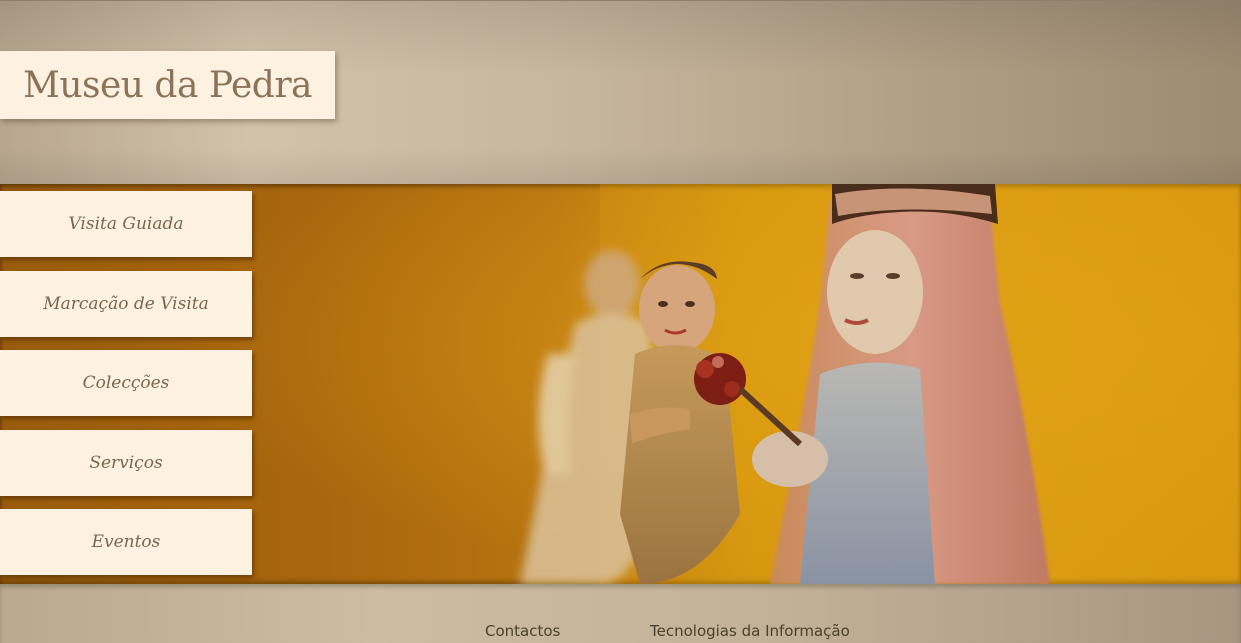  I want to click on footer-link-tecnologias: Tecnologias da Informação, so click(750, 631).